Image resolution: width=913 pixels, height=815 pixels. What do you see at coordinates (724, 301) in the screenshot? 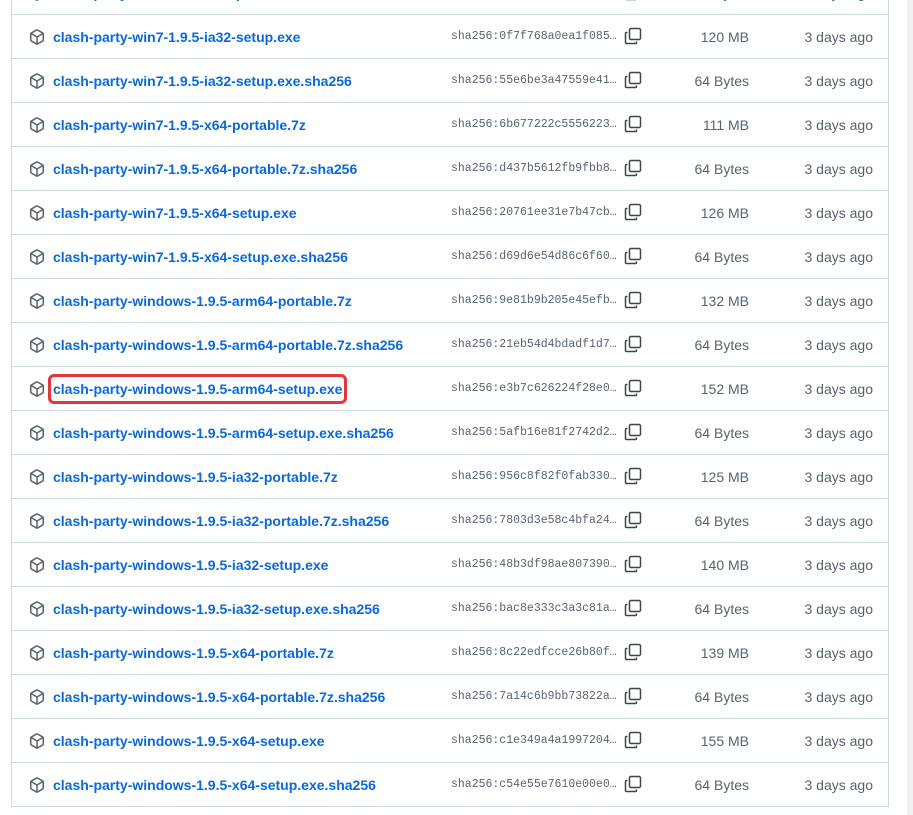
I see `asset-size: 132 MB` at bounding box center [724, 301].